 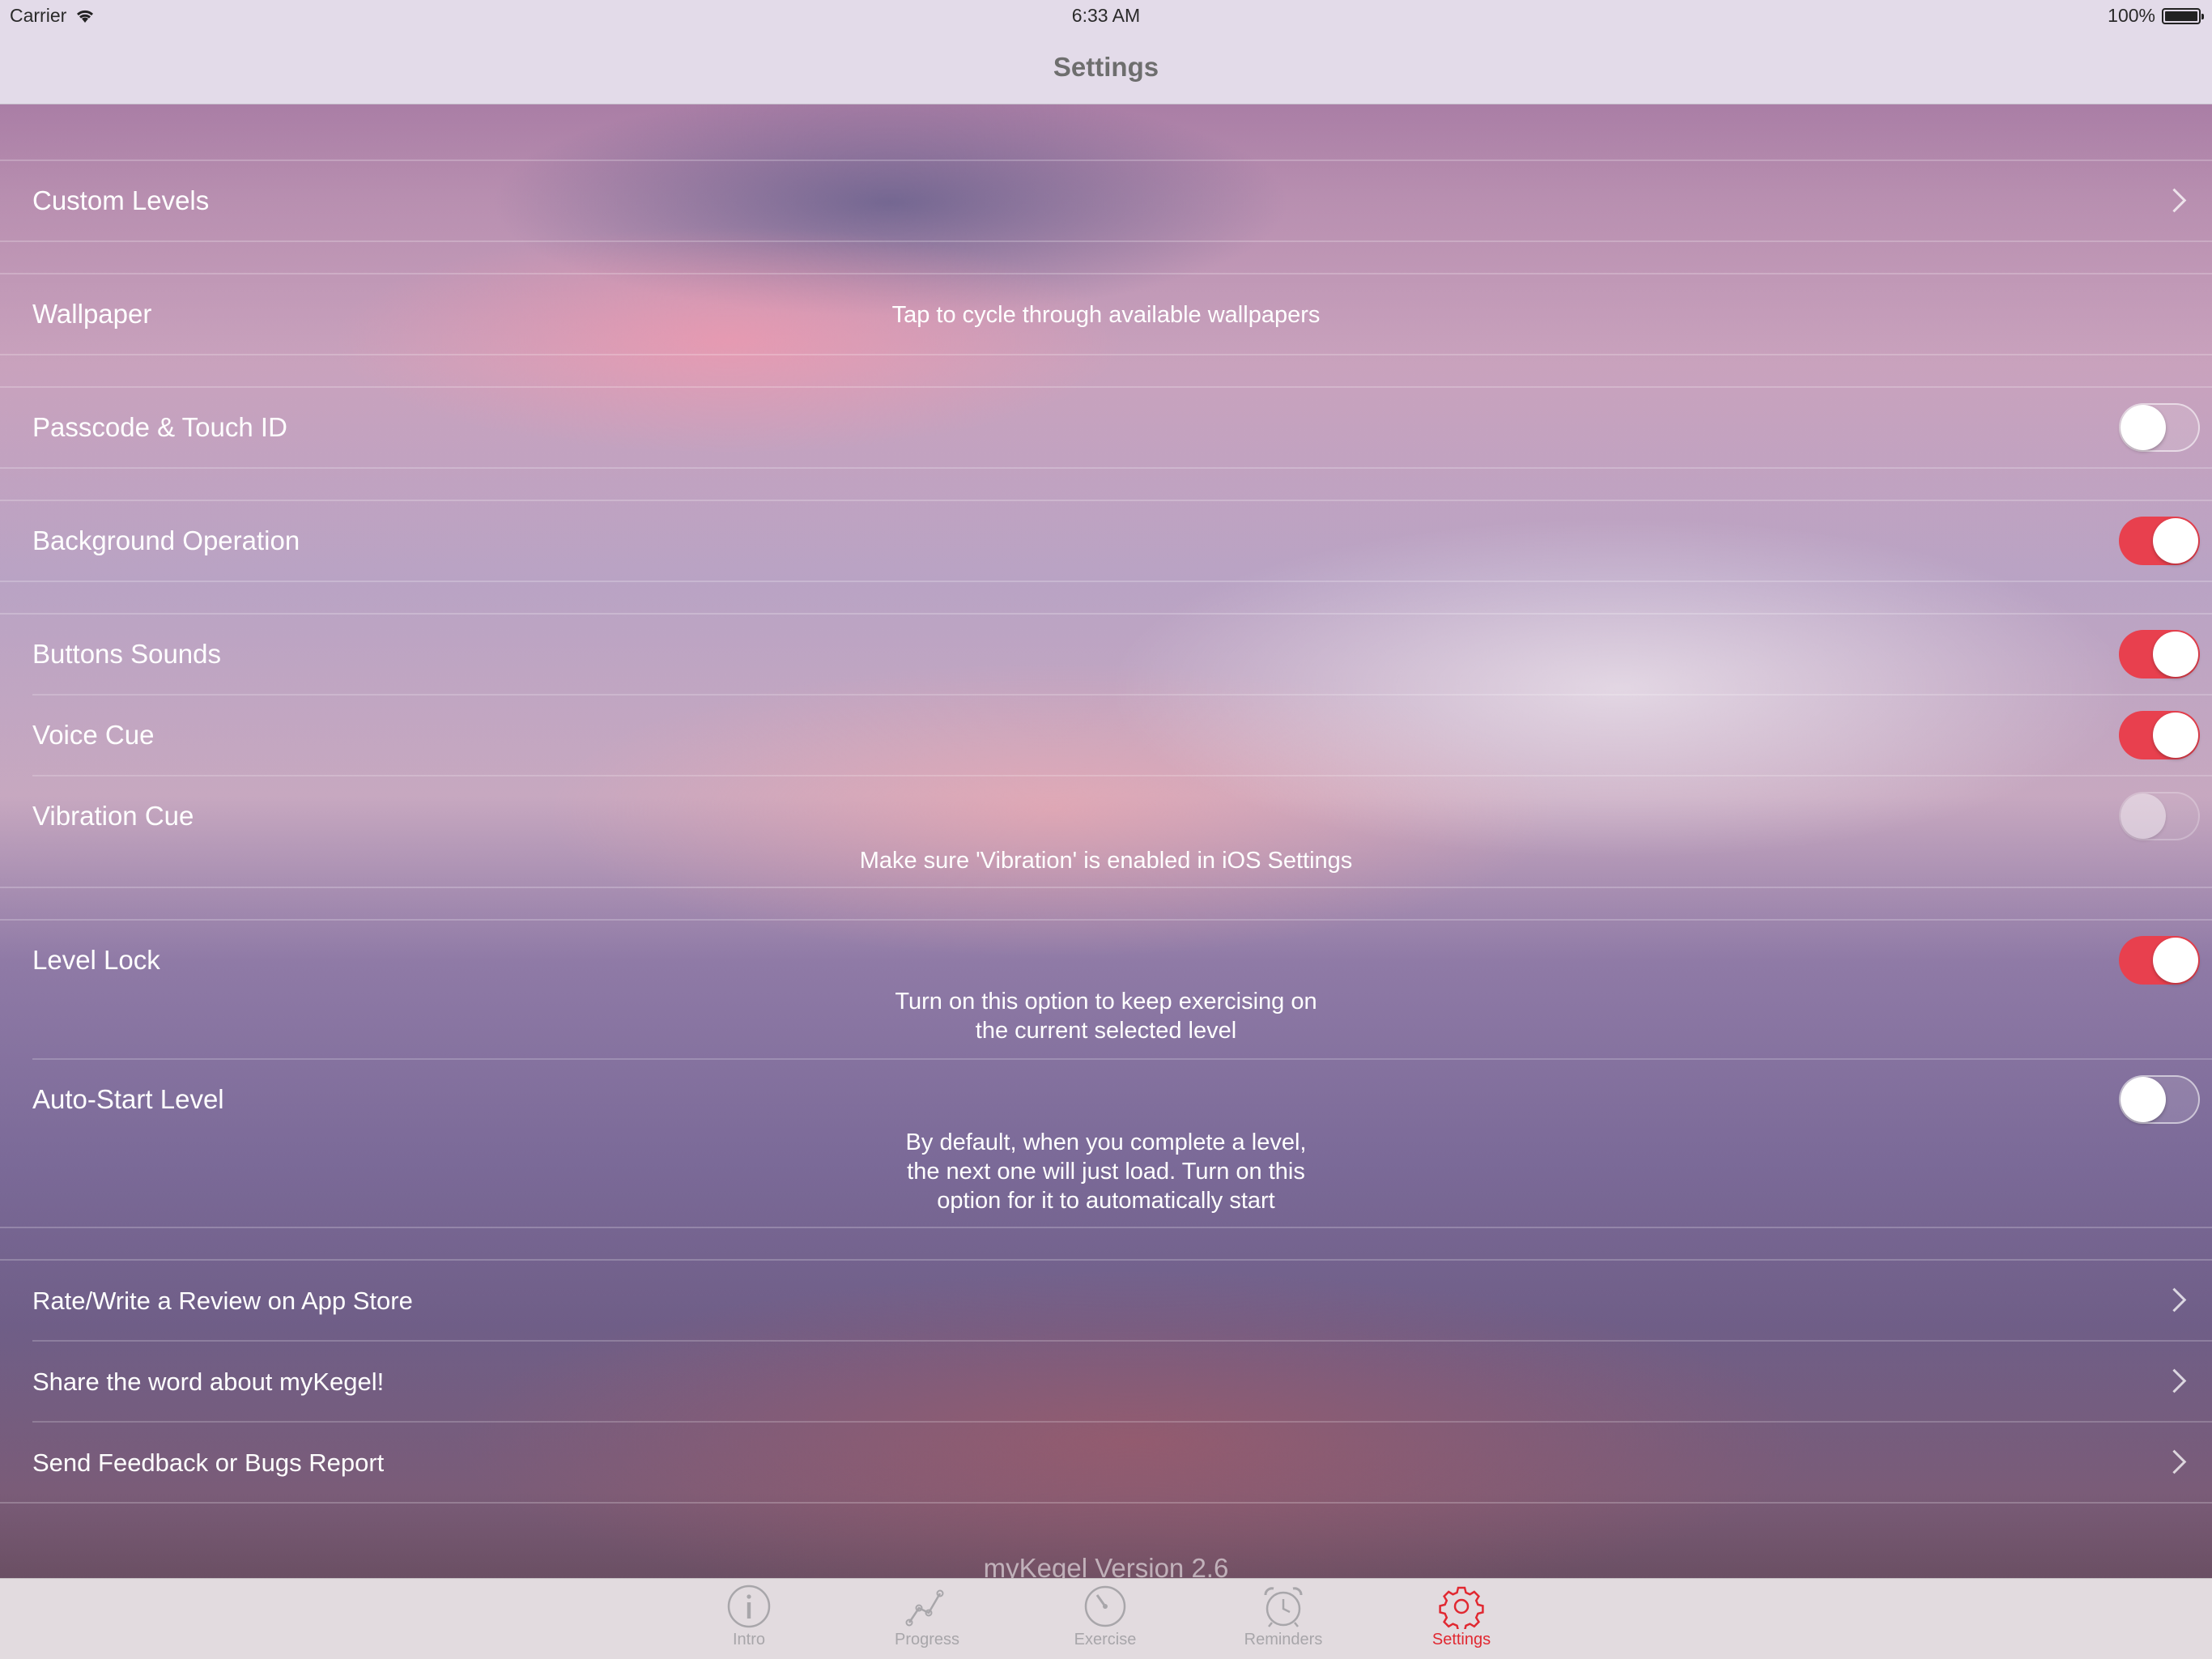 What do you see at coordinates (1105, 1606) in the screenshot?
I see `timer-dial-icon` at bounding box center [1105, 1606].